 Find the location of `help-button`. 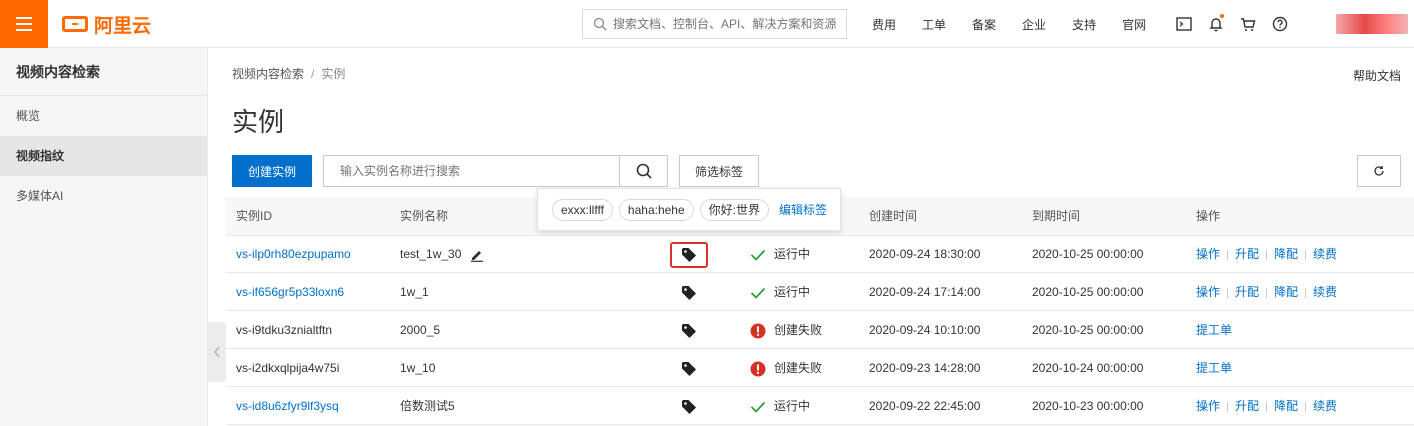

help-button is located at coordinates (1280, 24).